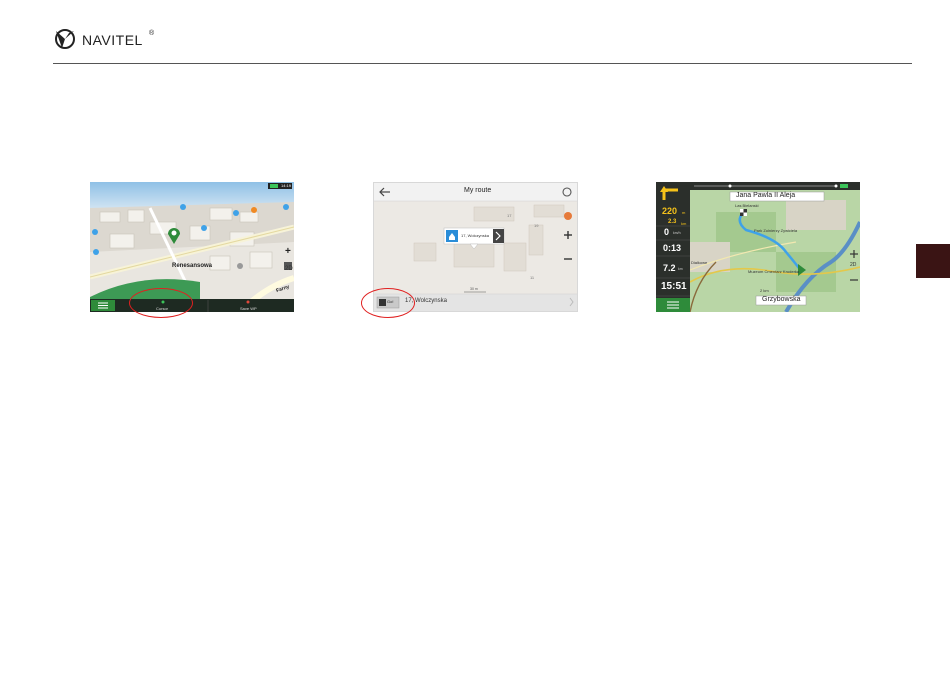 This screenshot has width=950, height=673. What do you see at coordinates (667, 232) in the screenshot?
I see `speed-value: 0` at bounding box center [667, 232].